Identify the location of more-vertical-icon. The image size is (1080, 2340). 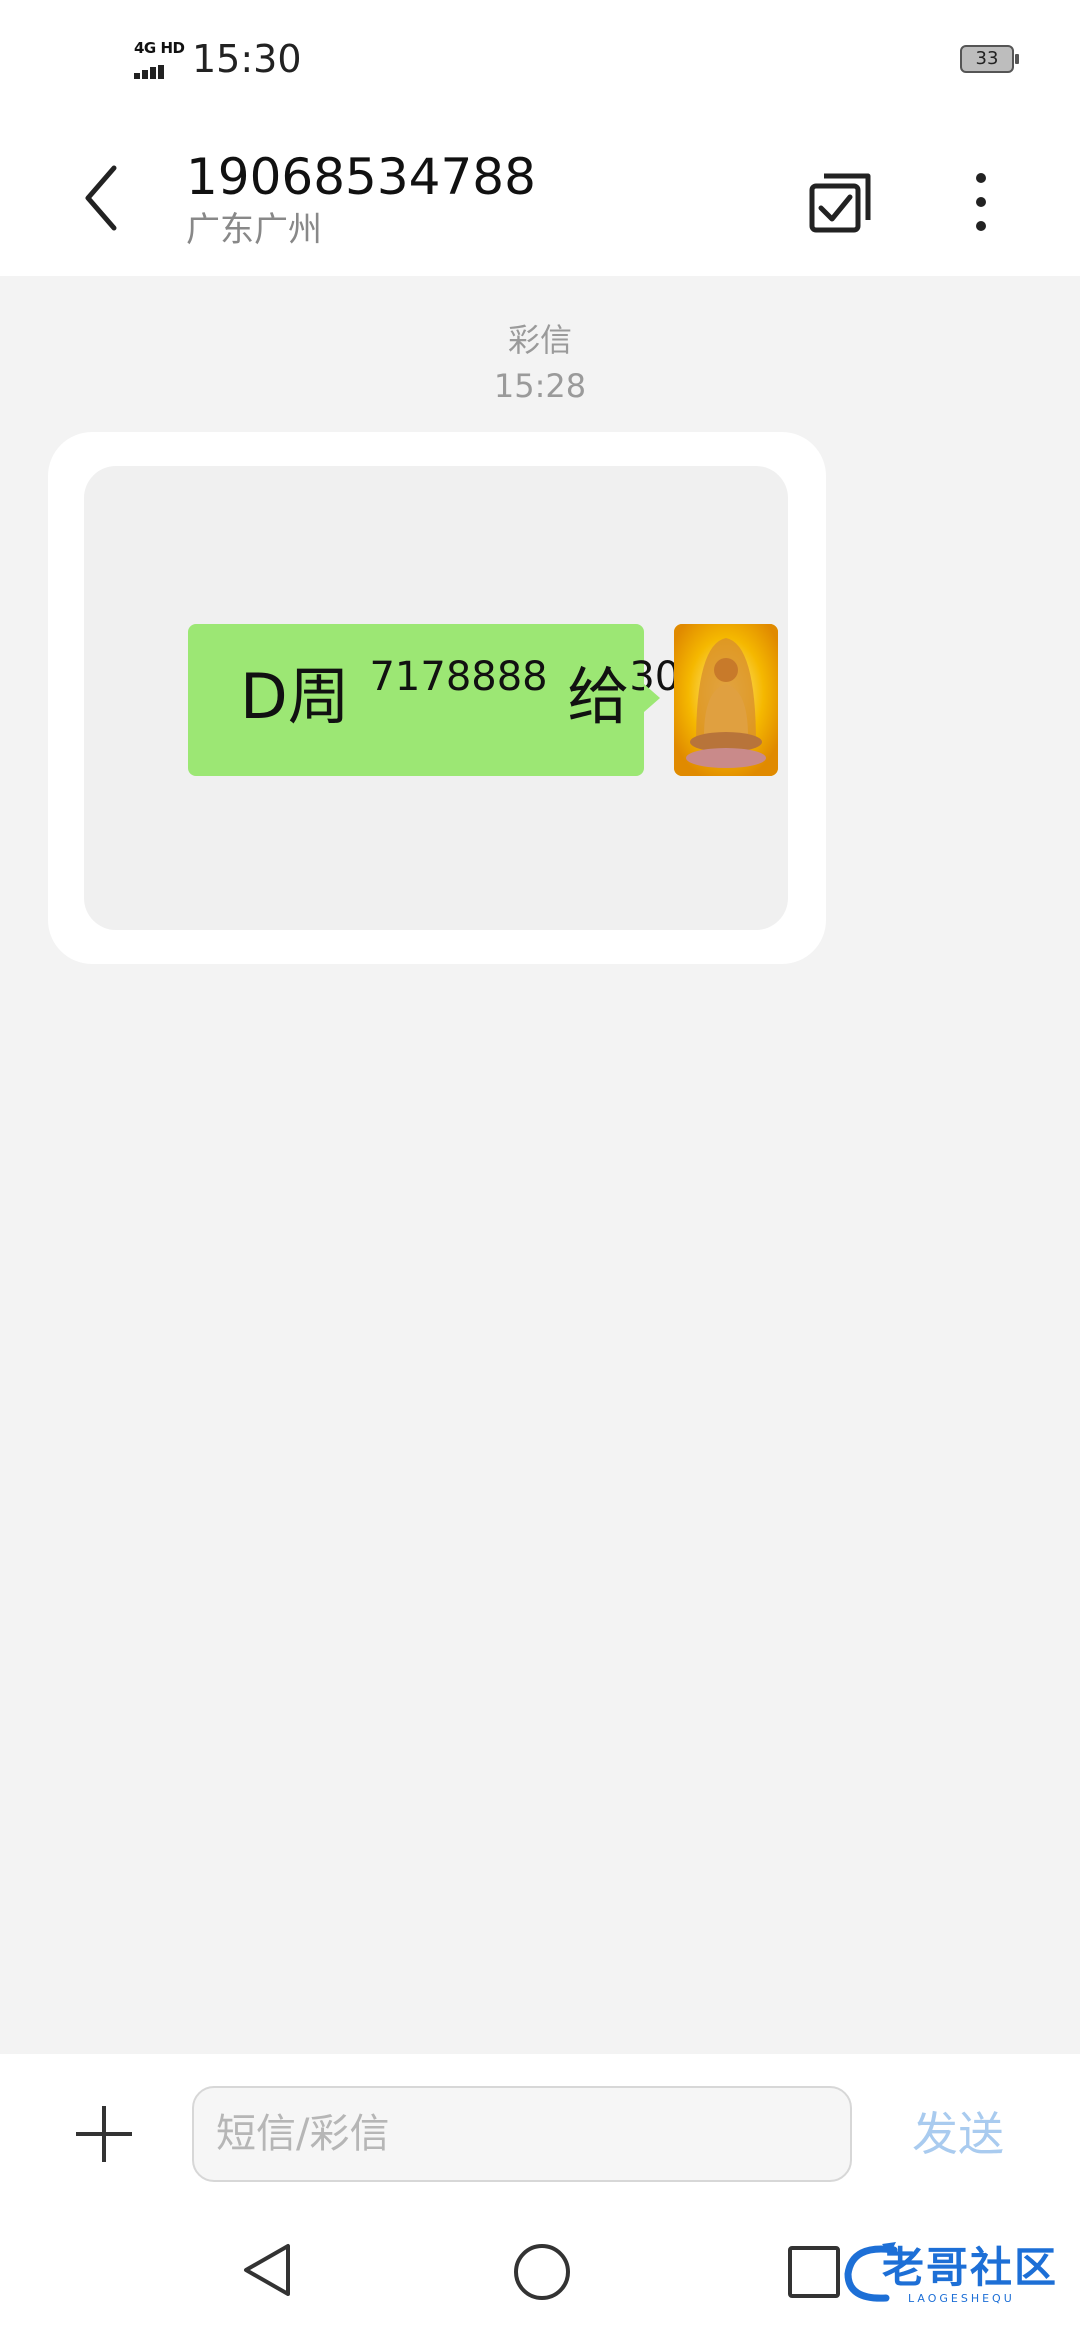
(981, 202).